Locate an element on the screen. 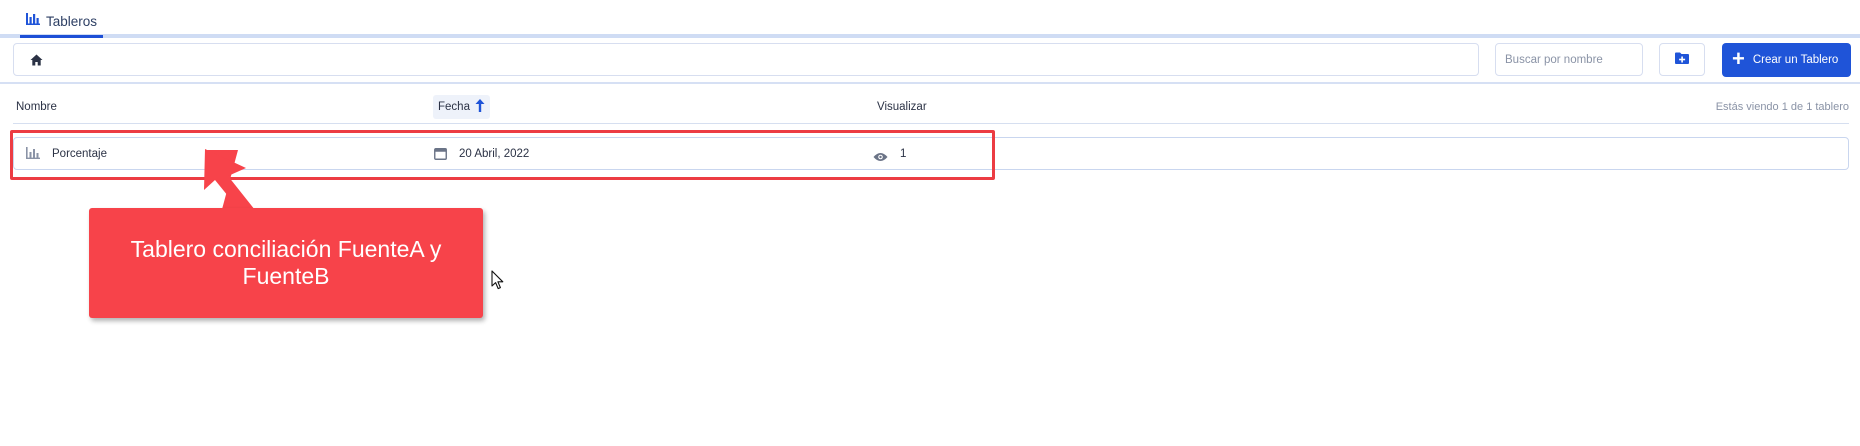  mouse-cursor-icon is located at coordinates (497, 282).